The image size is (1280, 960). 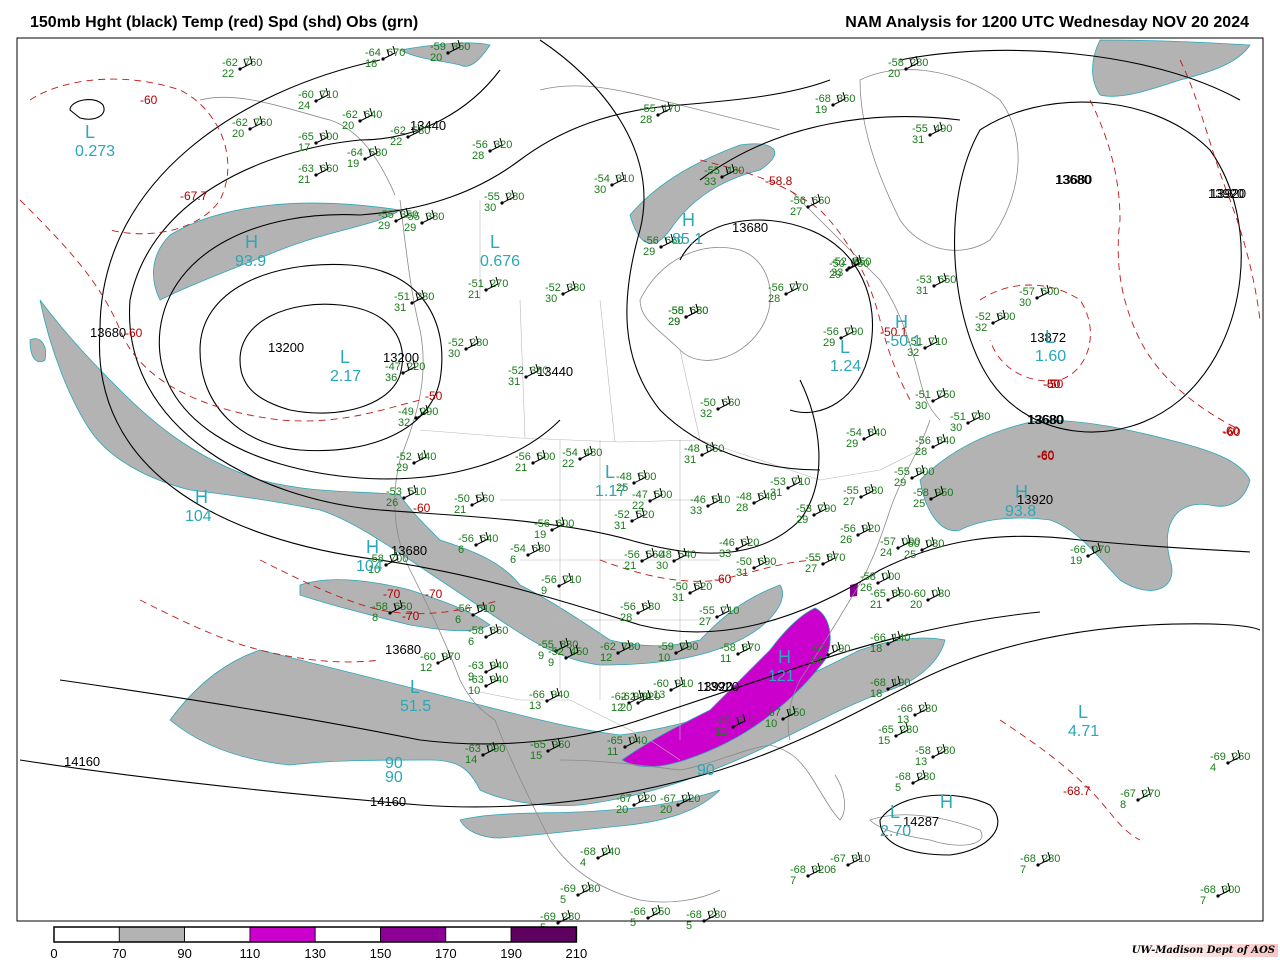 I want to click on obs-height: 840, so click(x=877, y=433).